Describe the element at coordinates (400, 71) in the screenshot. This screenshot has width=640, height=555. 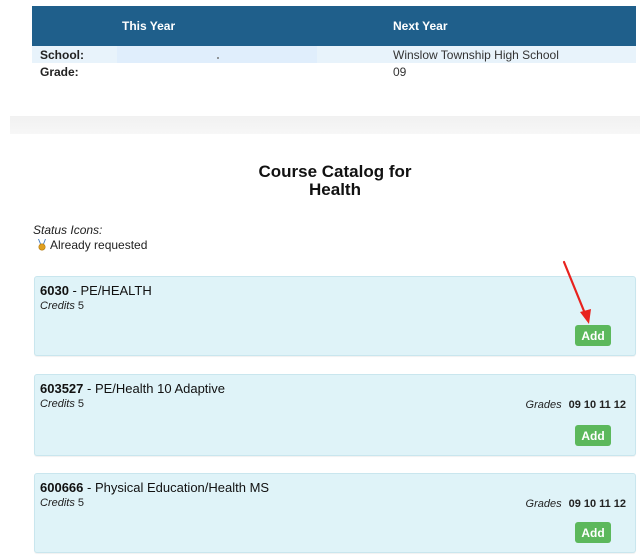
I see `grade-next-year: 09` at that location.